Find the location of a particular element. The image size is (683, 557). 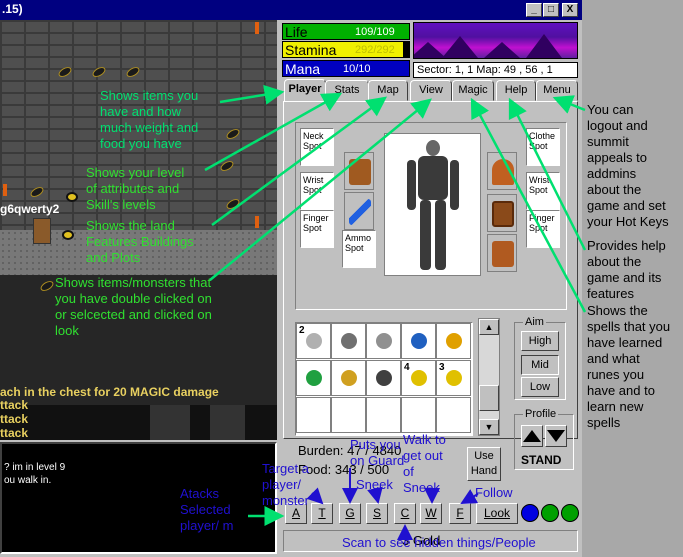

combat-message: ach in the chest for 20 MAGIC damage is located at coordinates (109, 392).